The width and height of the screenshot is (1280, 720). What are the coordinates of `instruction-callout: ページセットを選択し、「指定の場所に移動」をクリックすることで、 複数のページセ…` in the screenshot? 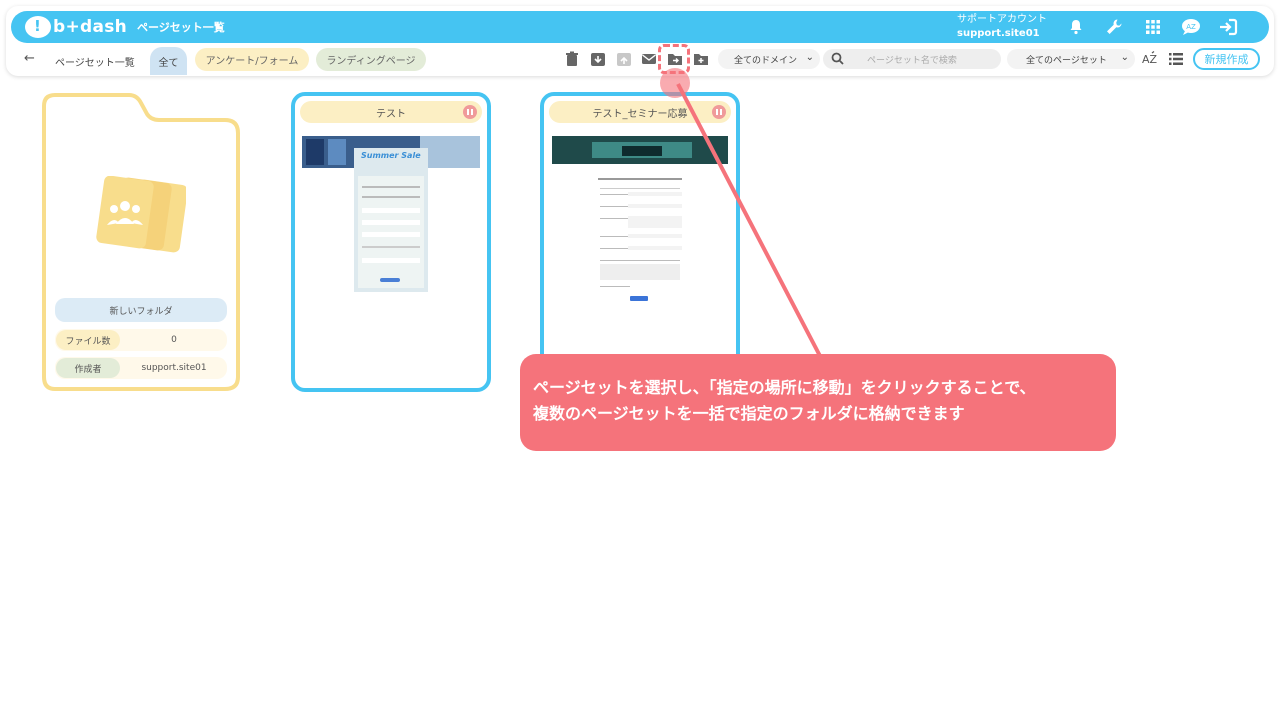 It's located at (818, 402).